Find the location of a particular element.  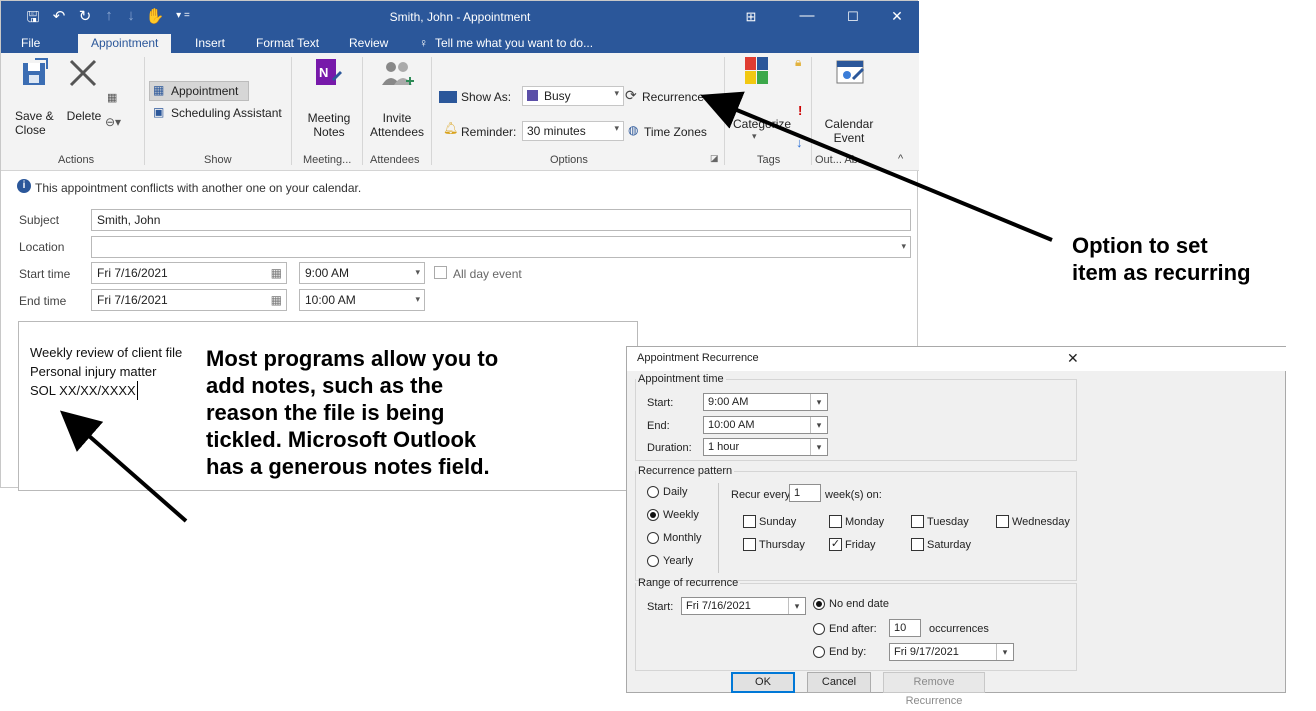

recurrence-arrow is located at coordinates (876, 166).